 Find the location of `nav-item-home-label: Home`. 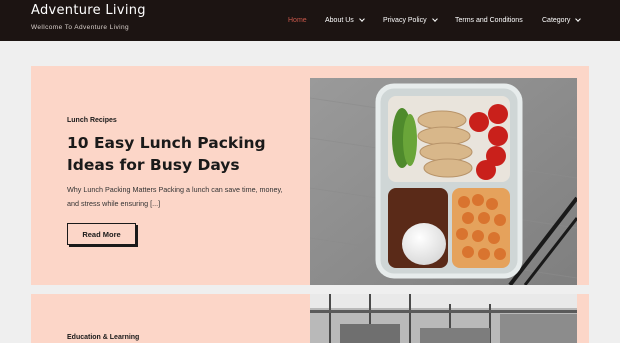

nav-item-home-label: Home is located at coordinates (297, 20).